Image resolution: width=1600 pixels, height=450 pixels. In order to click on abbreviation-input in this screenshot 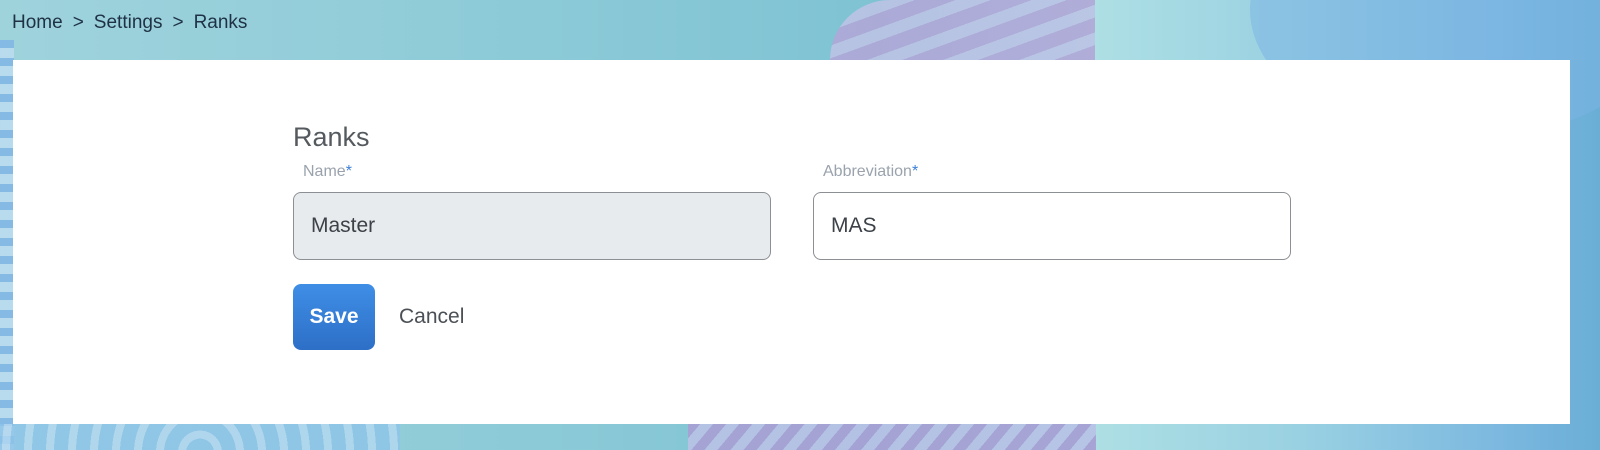, I will do `click(1052, 226)`.